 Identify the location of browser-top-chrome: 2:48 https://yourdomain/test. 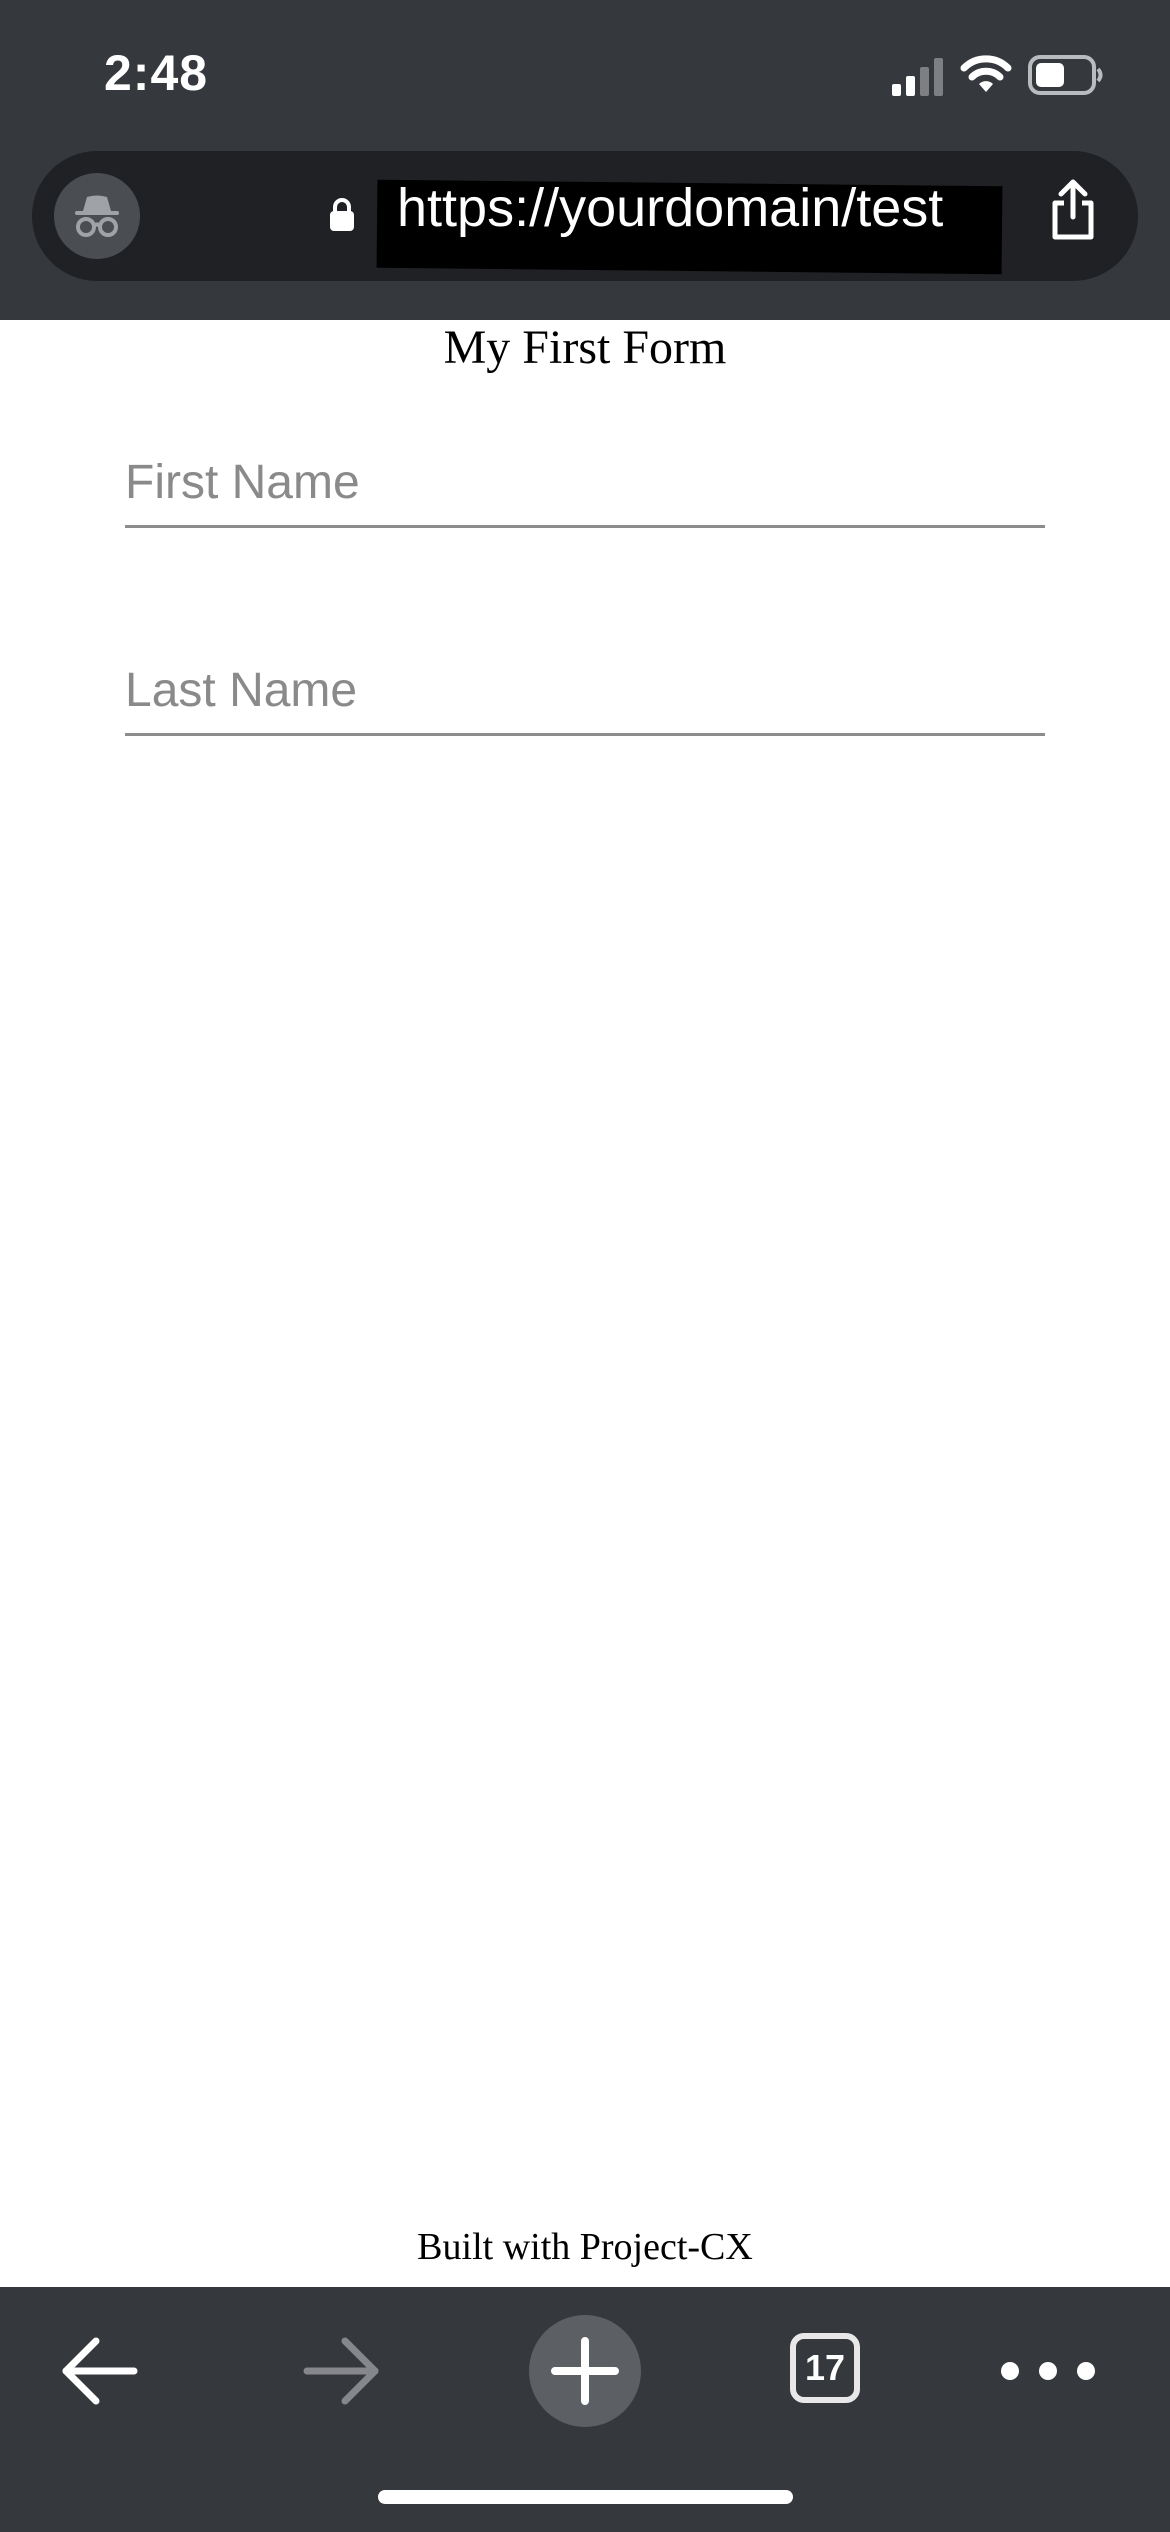
(585, 160).